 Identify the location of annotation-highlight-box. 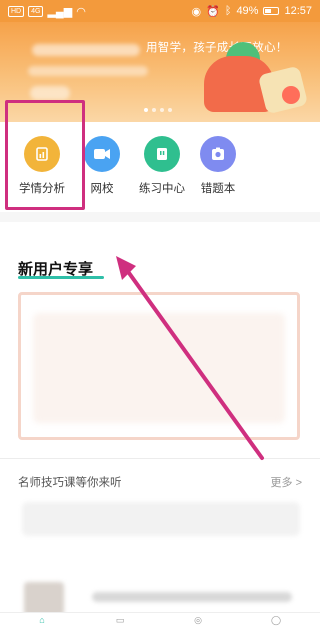
(45, 155).